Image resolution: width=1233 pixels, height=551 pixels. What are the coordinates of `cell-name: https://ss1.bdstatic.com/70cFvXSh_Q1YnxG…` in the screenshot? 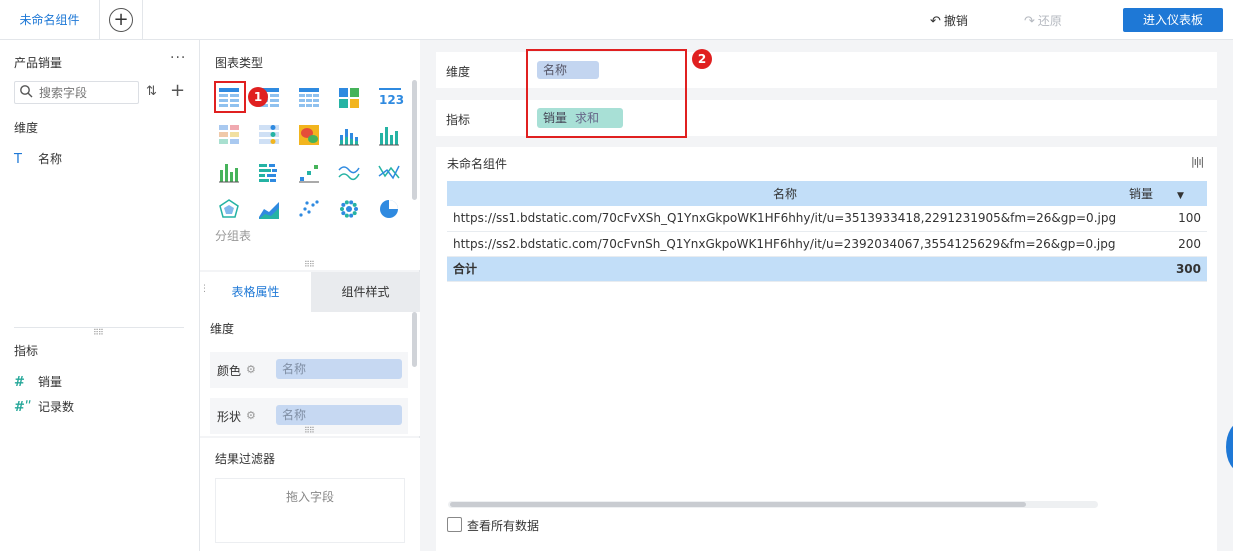 It's located at (782, 219).